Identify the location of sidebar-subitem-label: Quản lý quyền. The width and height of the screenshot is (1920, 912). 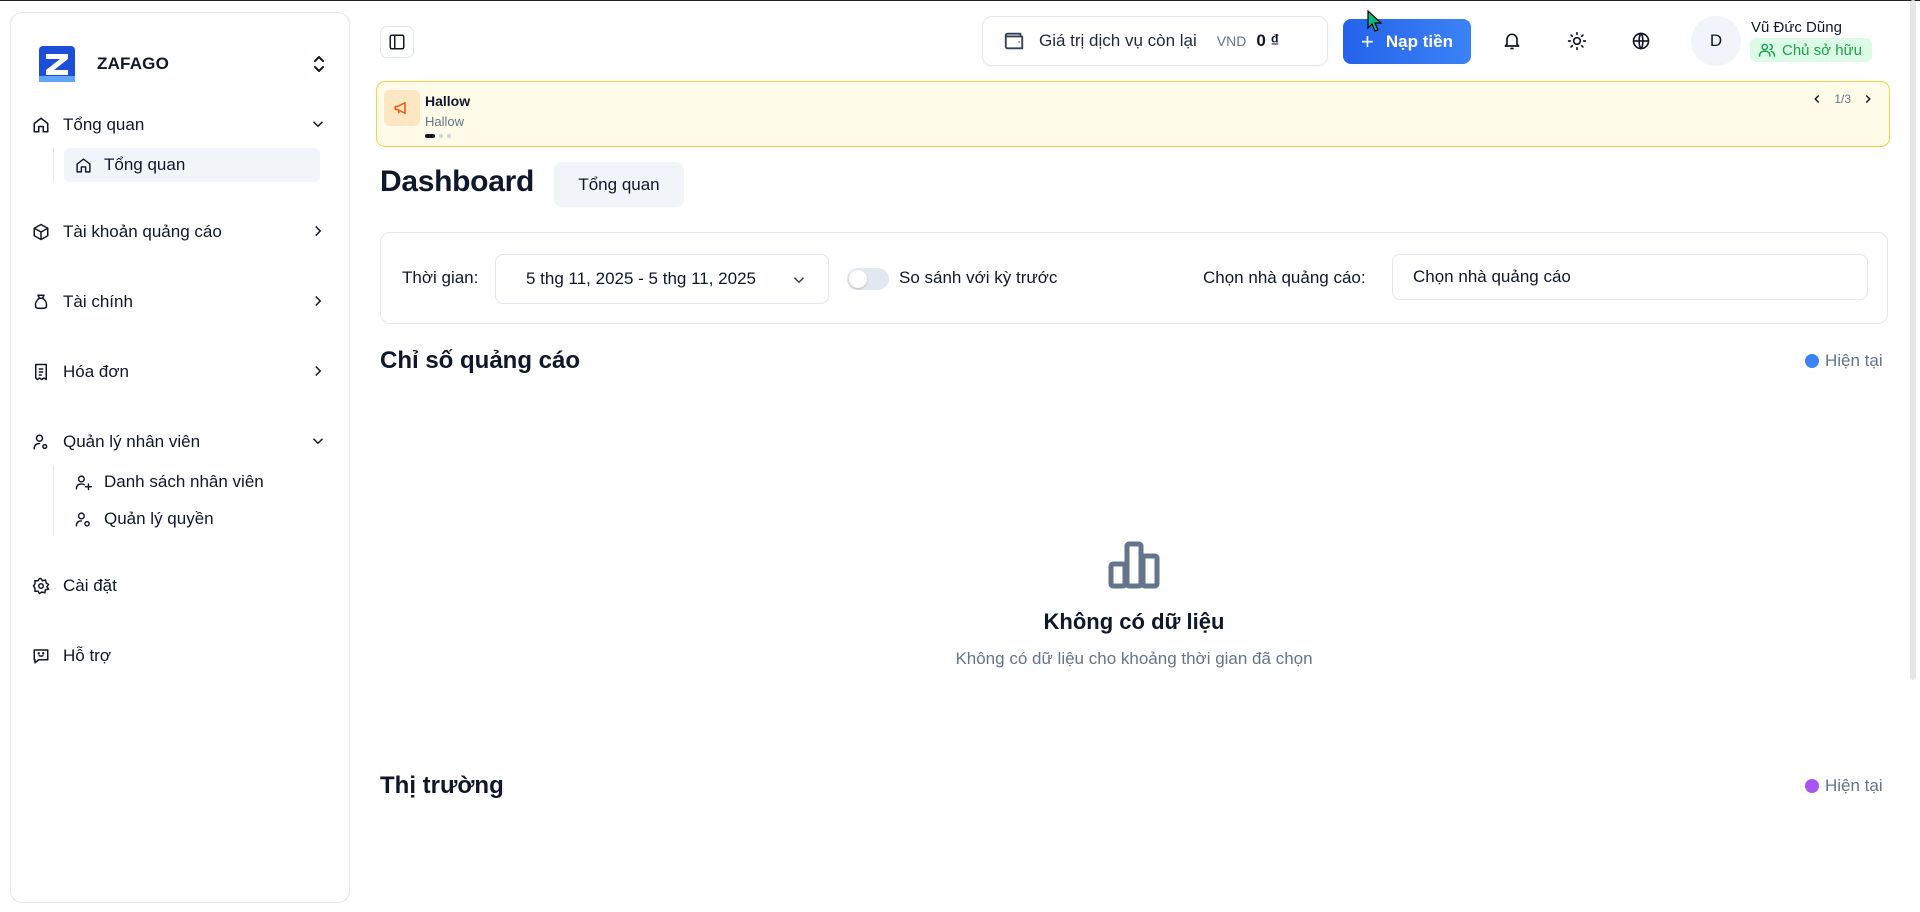
(159, 518).